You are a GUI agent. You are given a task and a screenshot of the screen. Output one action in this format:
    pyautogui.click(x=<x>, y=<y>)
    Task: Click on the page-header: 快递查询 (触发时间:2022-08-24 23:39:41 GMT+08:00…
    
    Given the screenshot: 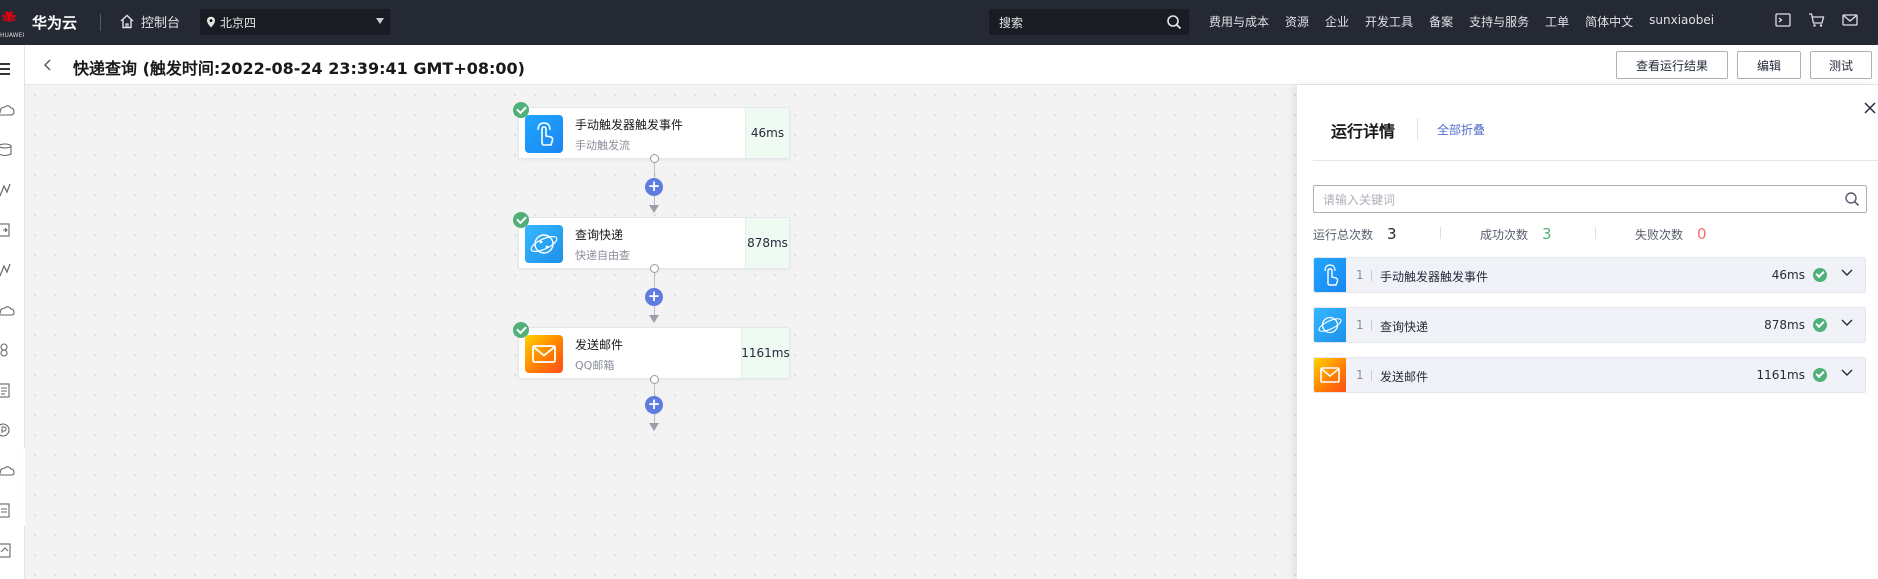 What is the action you would take?
    pyautogui.click(x=951, y=65)
    